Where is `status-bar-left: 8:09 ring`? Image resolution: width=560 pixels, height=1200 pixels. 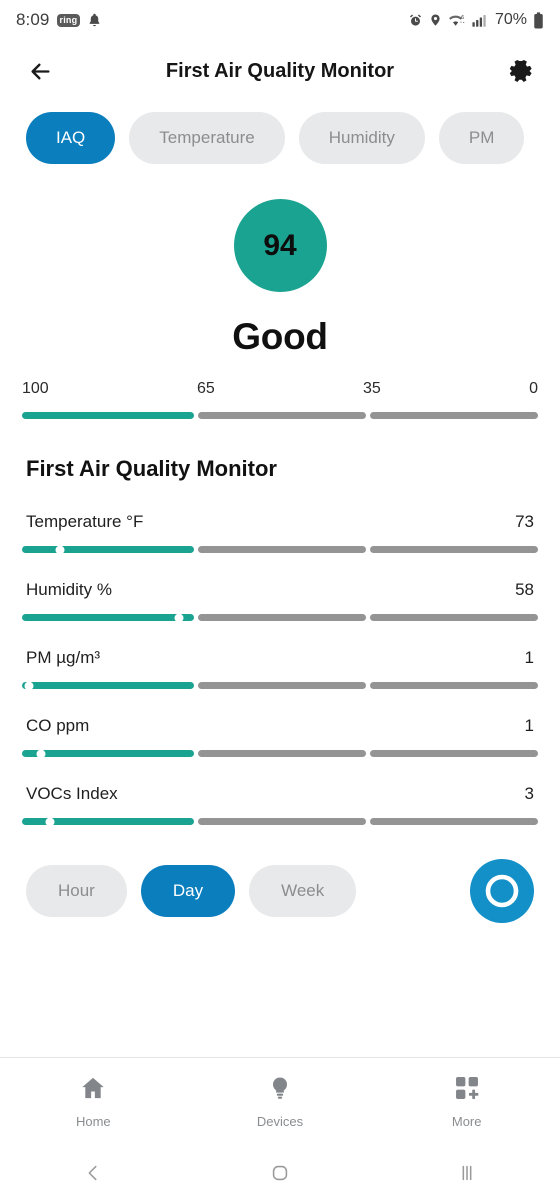
status-bar-left: 8:09 ring is located at coordinates (59, 20).